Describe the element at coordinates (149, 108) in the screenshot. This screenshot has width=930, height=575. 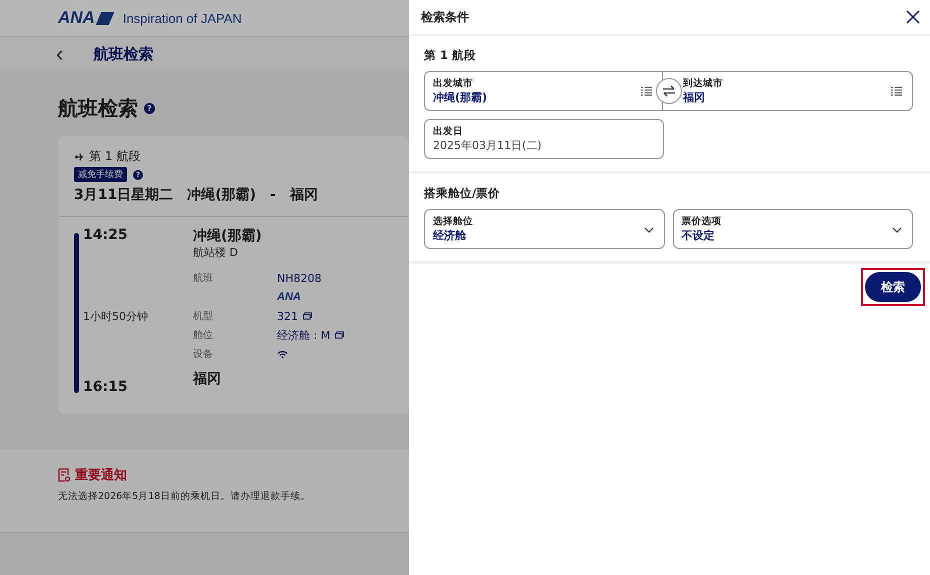
I see `help-icon: ?` at that location.